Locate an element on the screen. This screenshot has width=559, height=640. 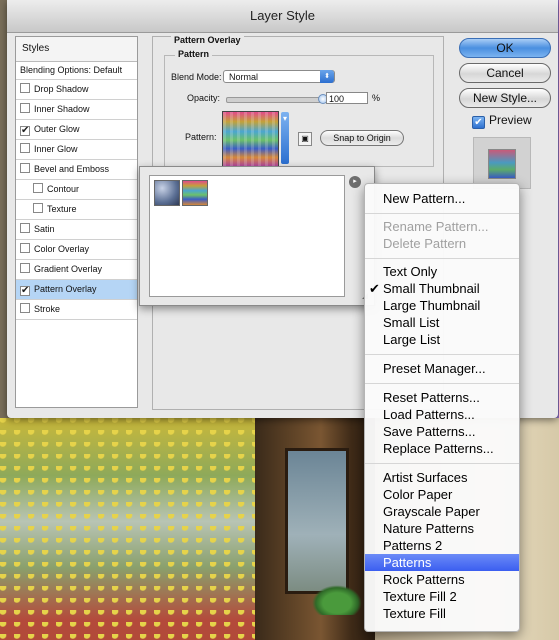
style-item-texture: Texture is located at coordinates (76, 210).